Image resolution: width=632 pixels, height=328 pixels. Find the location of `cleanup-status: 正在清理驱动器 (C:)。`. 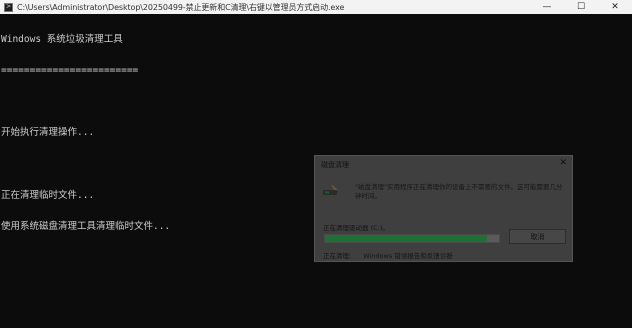

cleanup-status: 正在清理驱动器 (C:)。 is located at coordinates (356, 228).